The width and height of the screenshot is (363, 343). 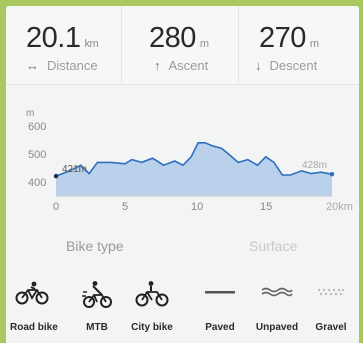 I want to click on descent-value-row: 270 m, so click(x=289, y=38).